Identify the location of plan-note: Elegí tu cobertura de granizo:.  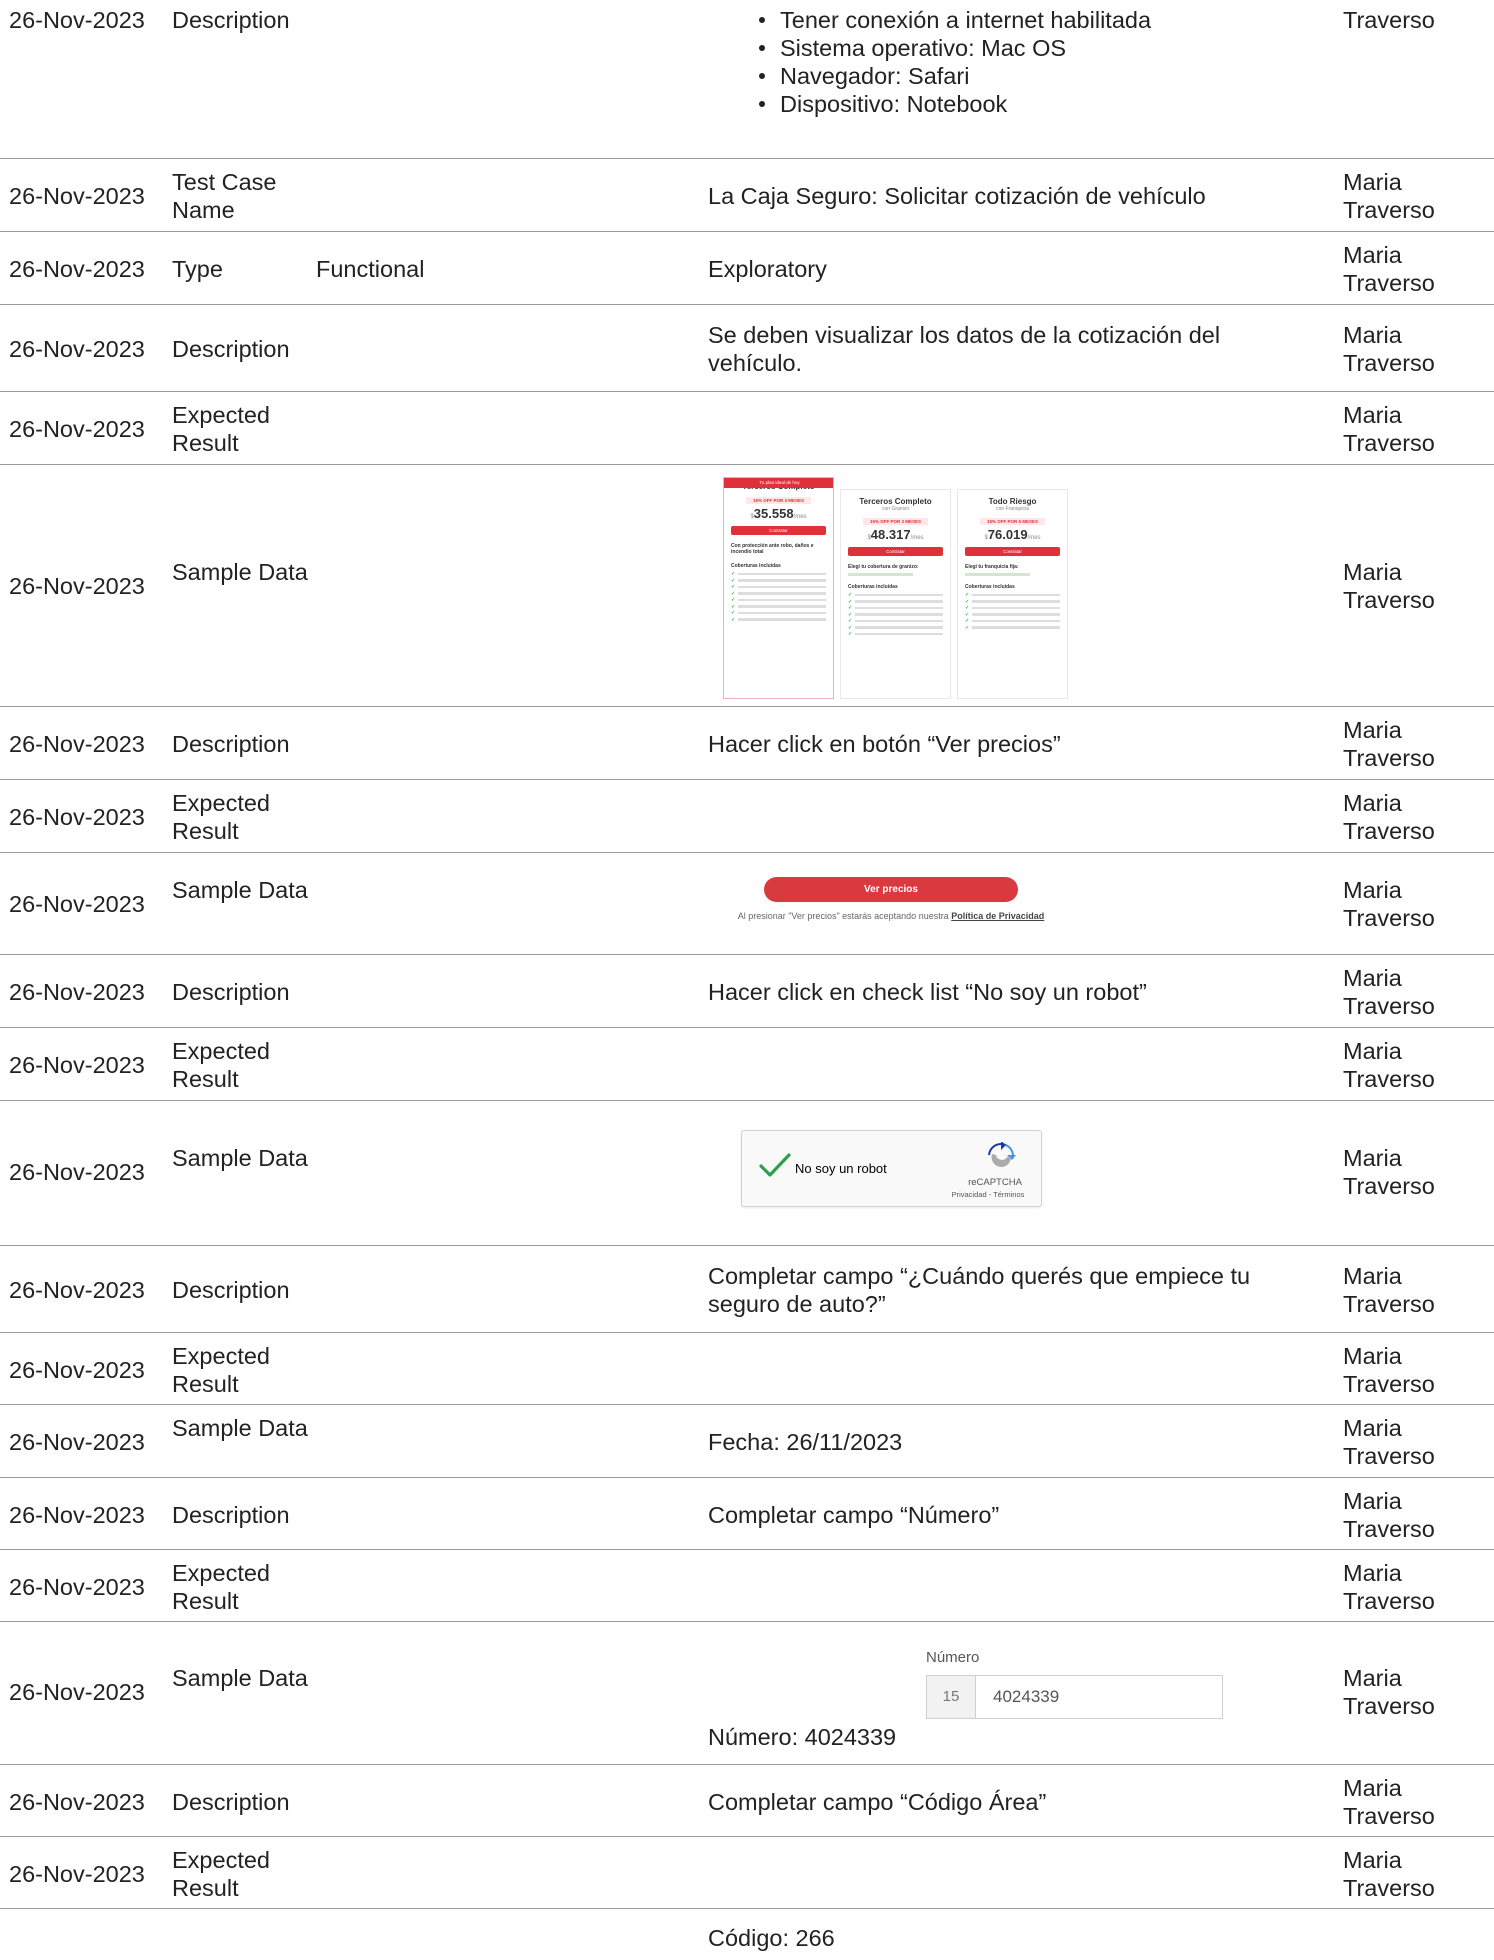
(883, 567).